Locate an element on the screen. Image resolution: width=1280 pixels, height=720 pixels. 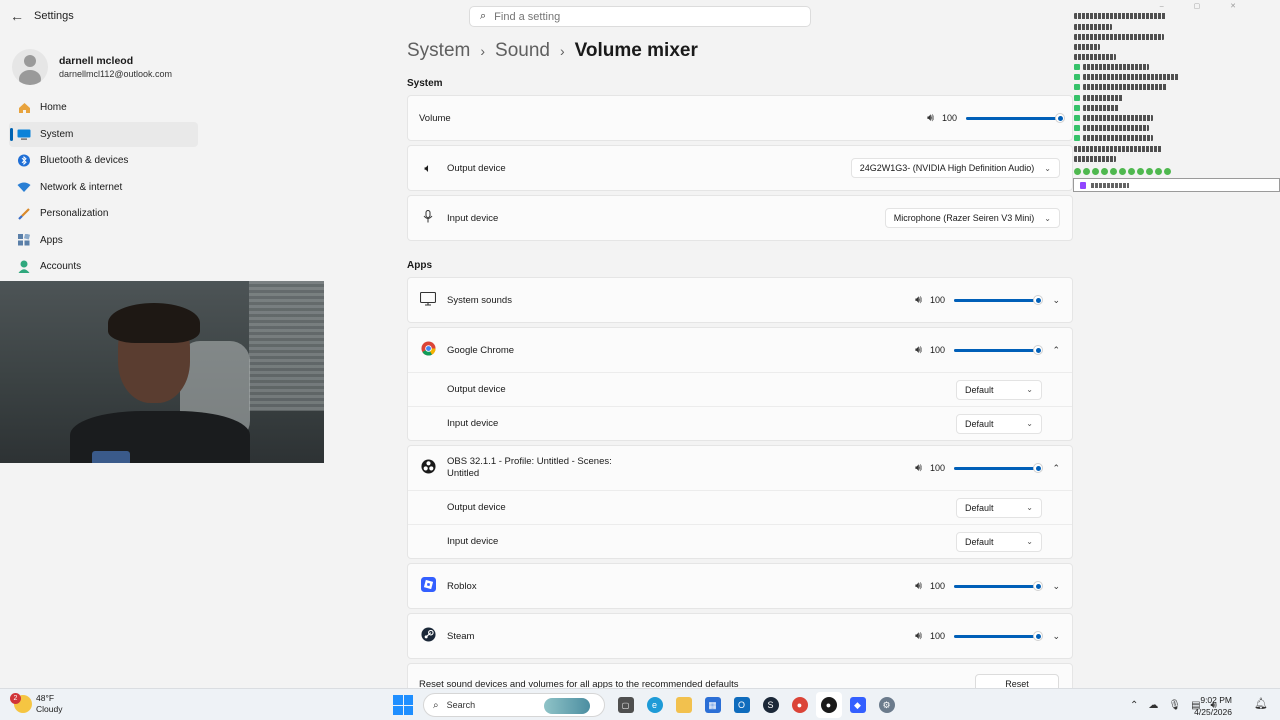
taskbar-apps: ⌕ Search ▢ e ▦ O S ● ● ◆ ⚙ is located at coordinates (647, 705).